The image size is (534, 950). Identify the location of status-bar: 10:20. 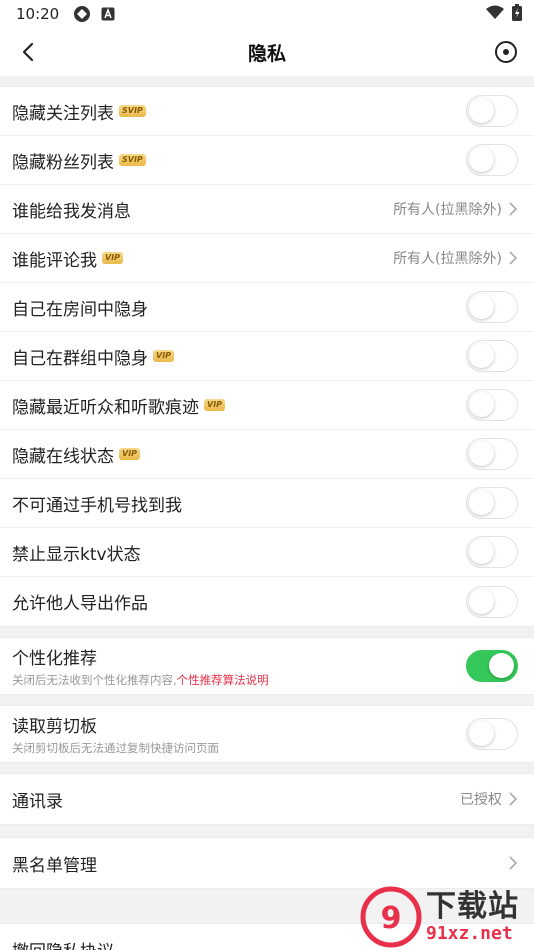
(267, 14).